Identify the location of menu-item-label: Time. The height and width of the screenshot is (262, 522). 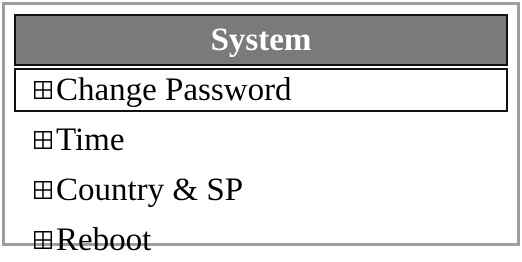
(90, 140).